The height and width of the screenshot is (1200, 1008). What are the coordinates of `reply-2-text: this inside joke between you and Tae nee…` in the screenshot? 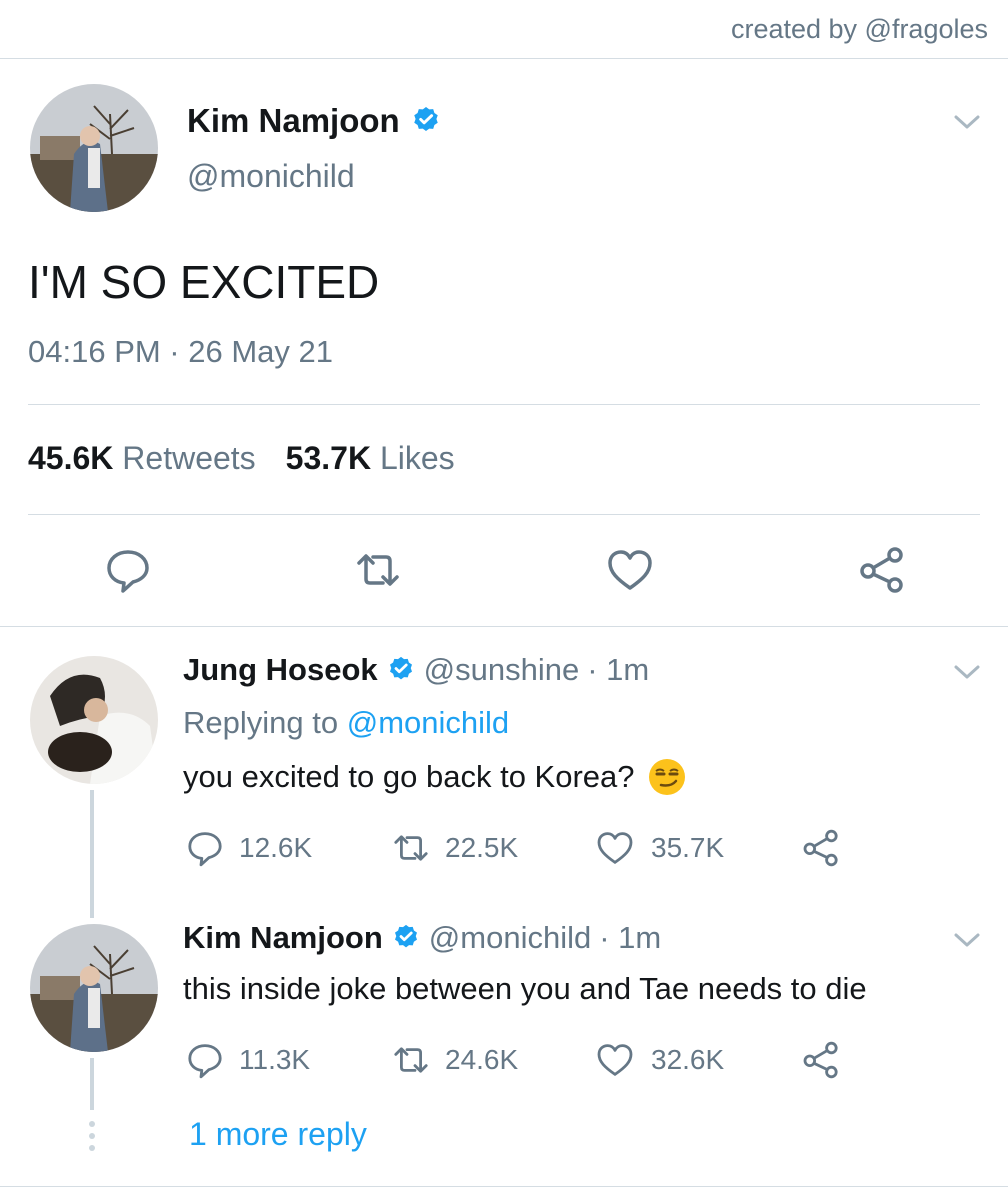 It's located at (525, 988).